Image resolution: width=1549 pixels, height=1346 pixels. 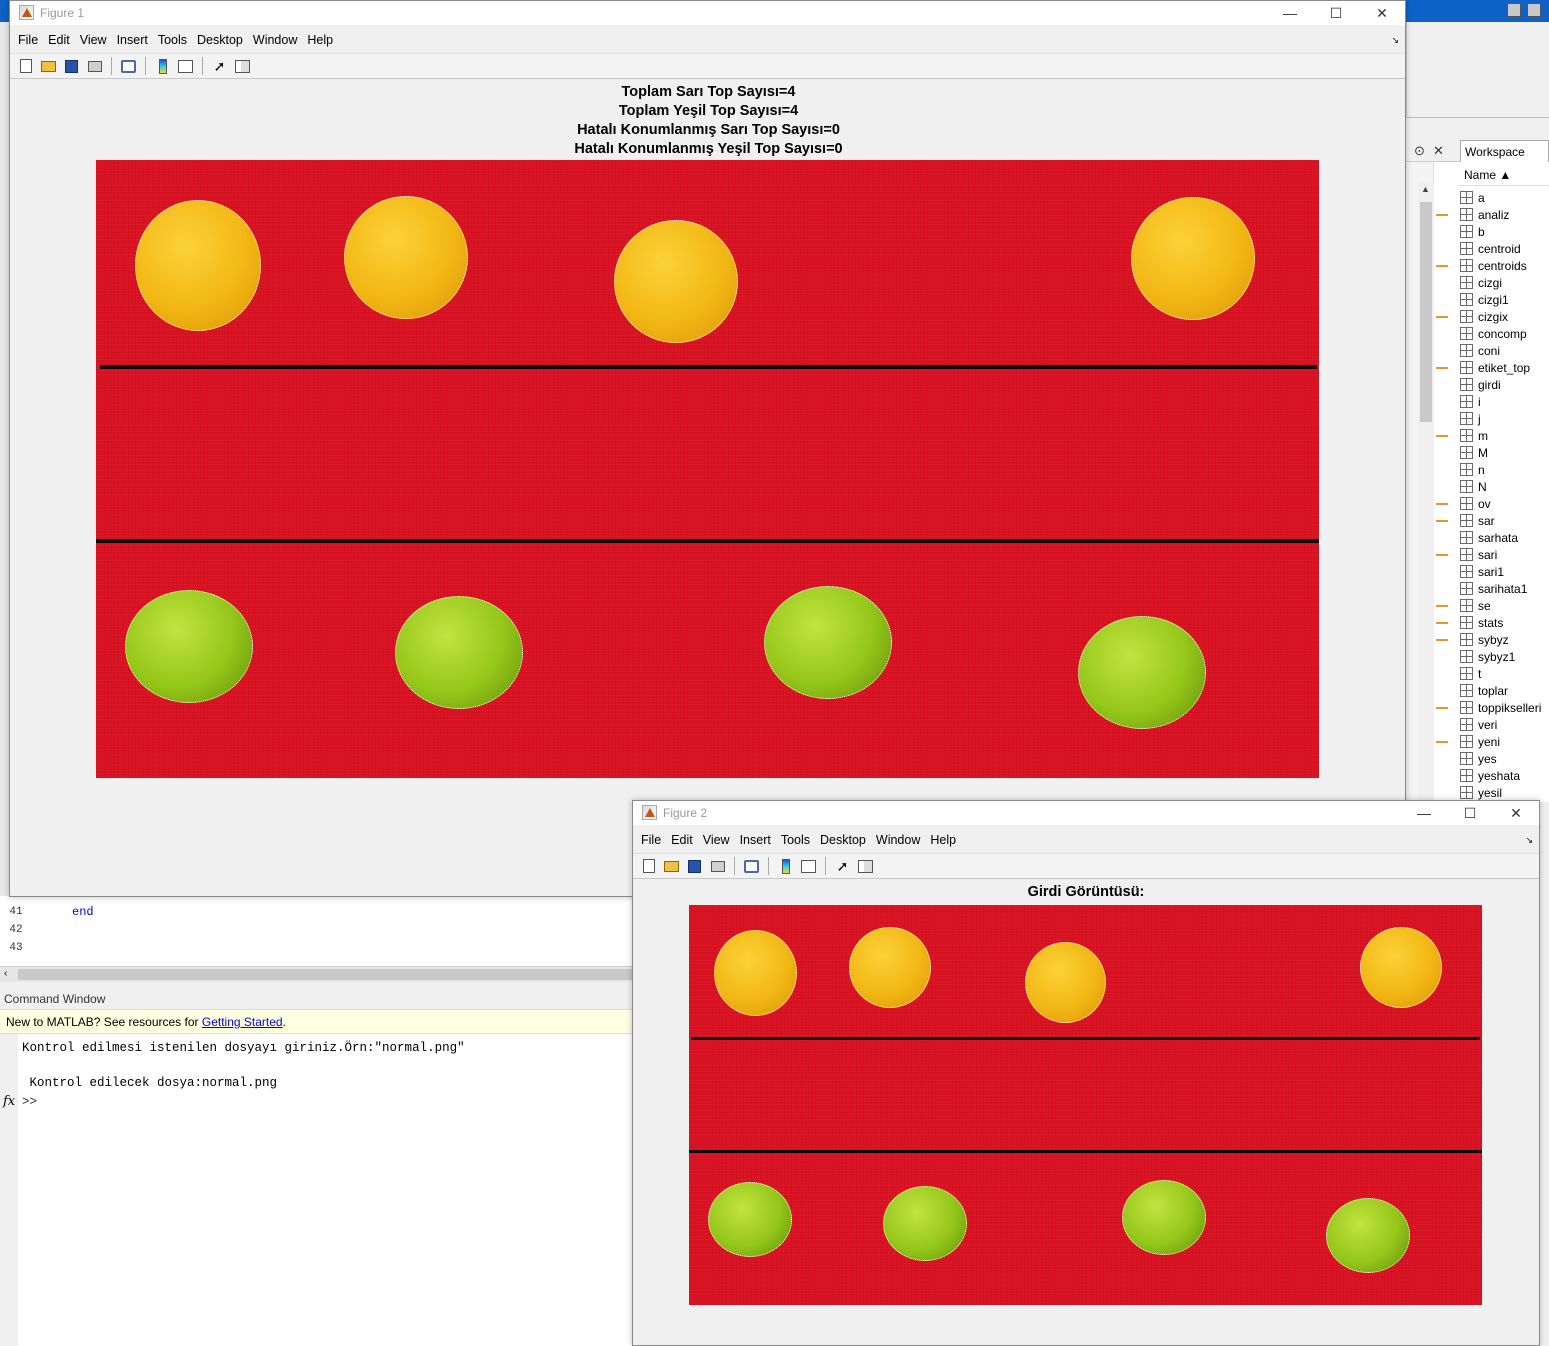 What do you see at coordinates (1419, 151) in the screenshot?
I see `chevron-down-icon: ⊙` at bounding box center [1419, 151].